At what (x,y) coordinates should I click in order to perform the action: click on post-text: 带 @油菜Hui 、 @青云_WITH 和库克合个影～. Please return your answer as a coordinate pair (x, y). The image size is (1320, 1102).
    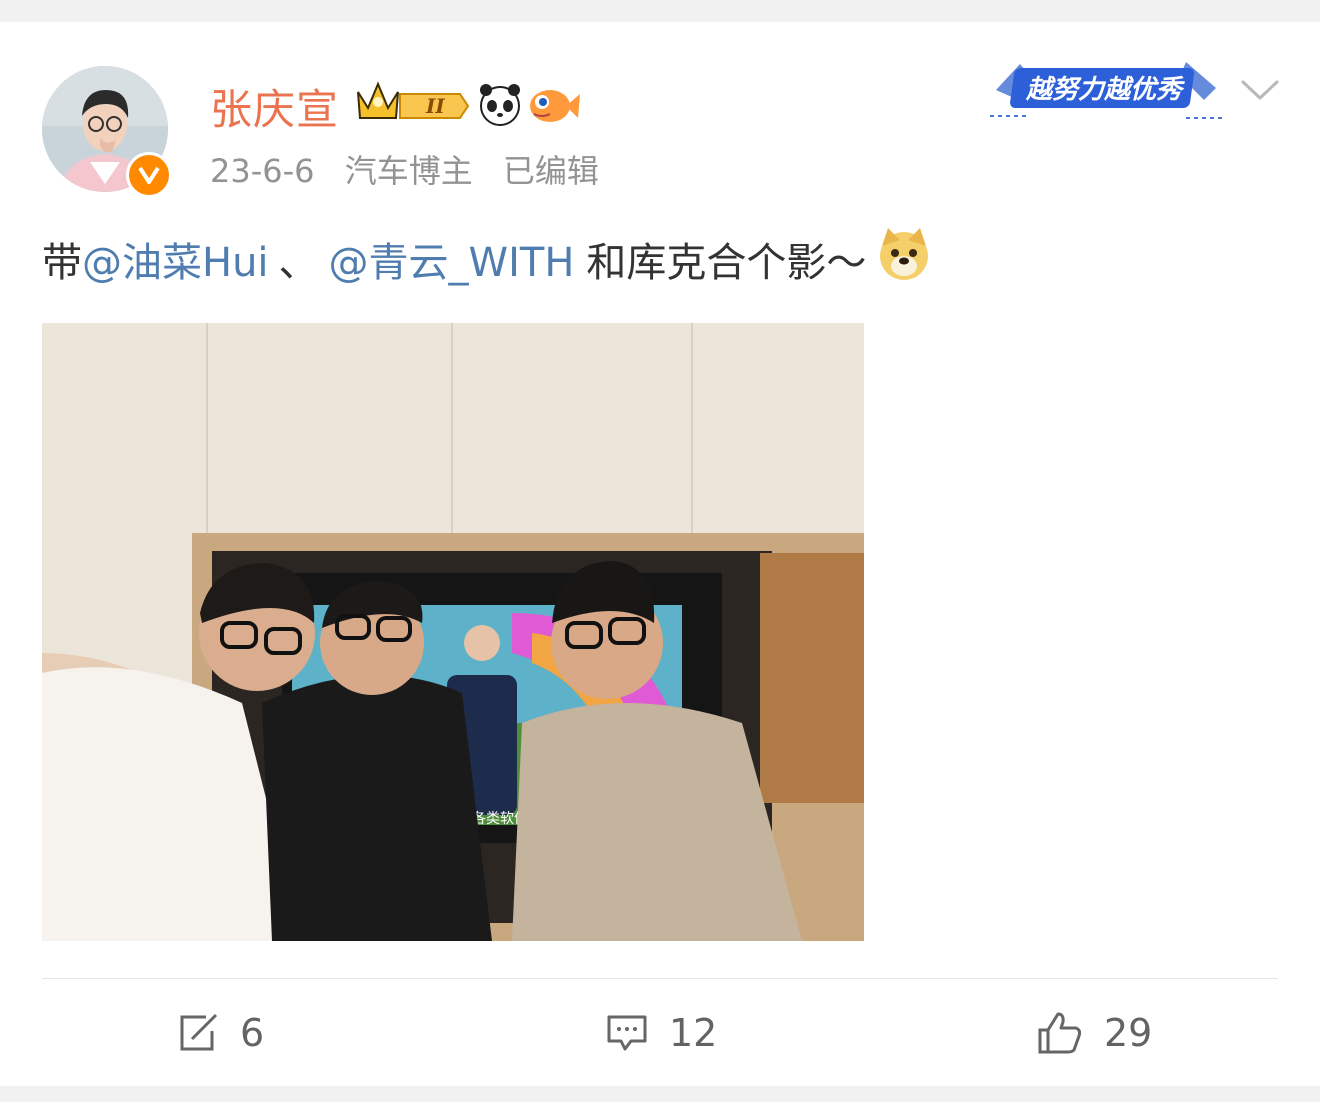
    Looking at the image, I should click on (487, 259).